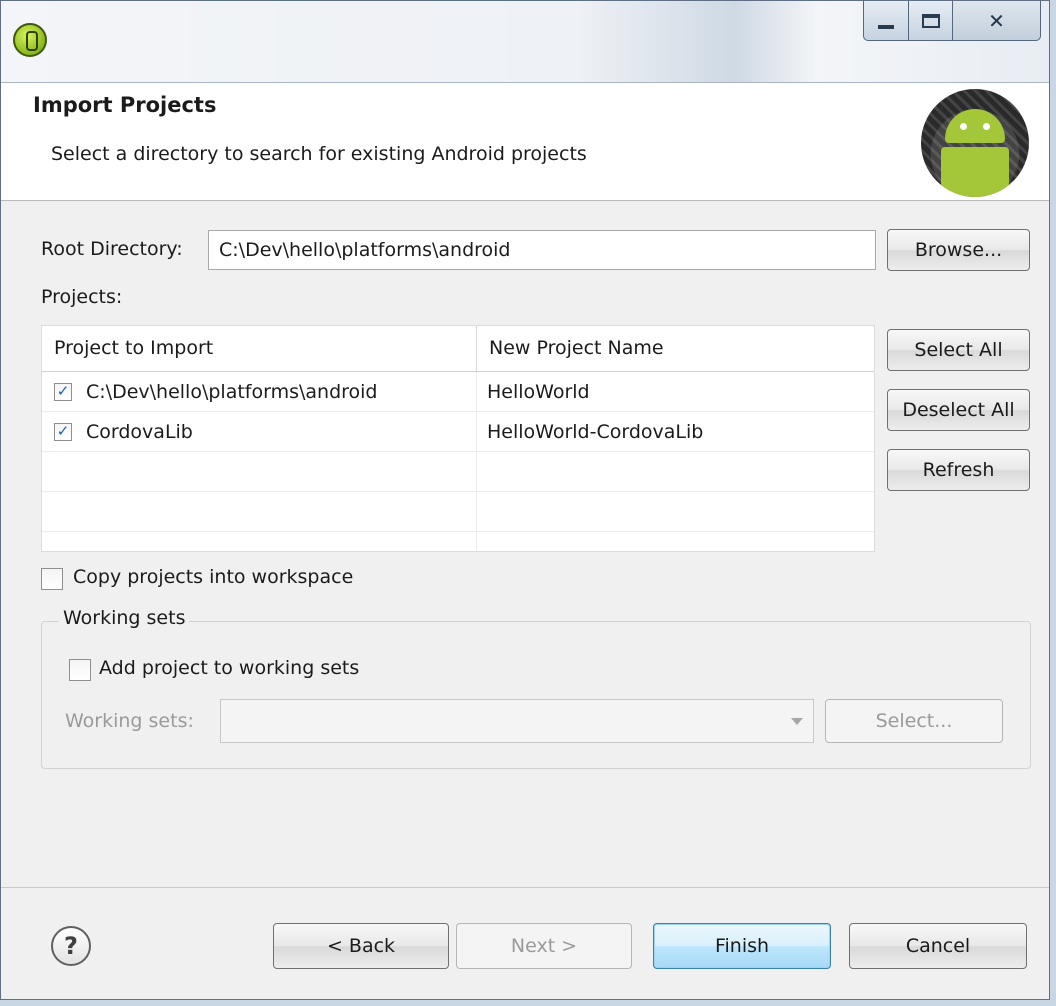 This screenshot has width=1056, height=1006. I want to click on project-path: C:\Dev\hello\platforms\android, so click(232, 391).